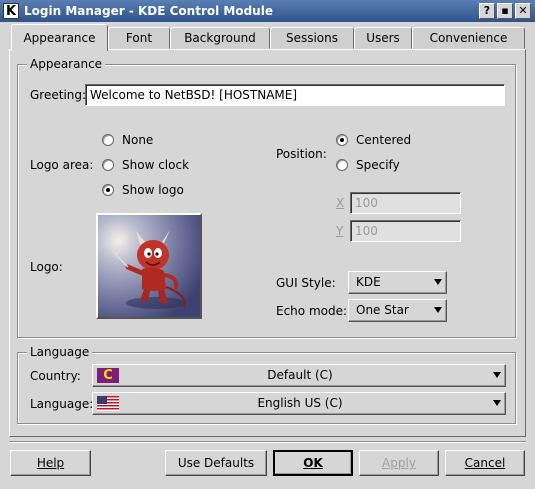 The height and width of the screenshot is (489, 535). I want to click on tab-label: Appearance, so click(59, 38).